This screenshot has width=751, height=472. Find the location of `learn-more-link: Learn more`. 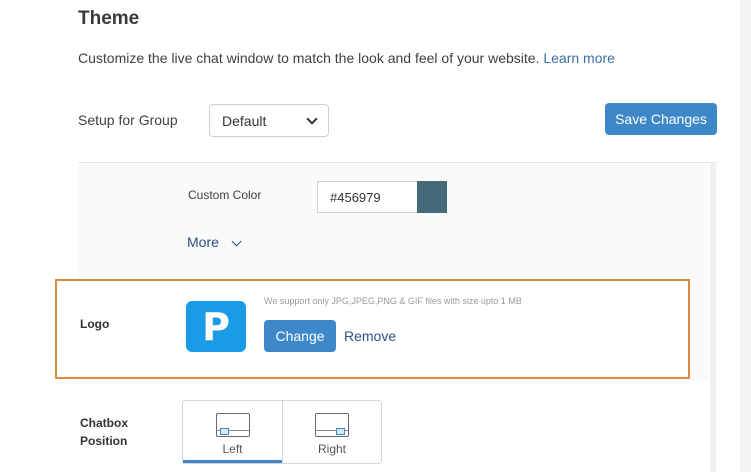

learn-more-link: Learn more is located at coordinates (579, 58).